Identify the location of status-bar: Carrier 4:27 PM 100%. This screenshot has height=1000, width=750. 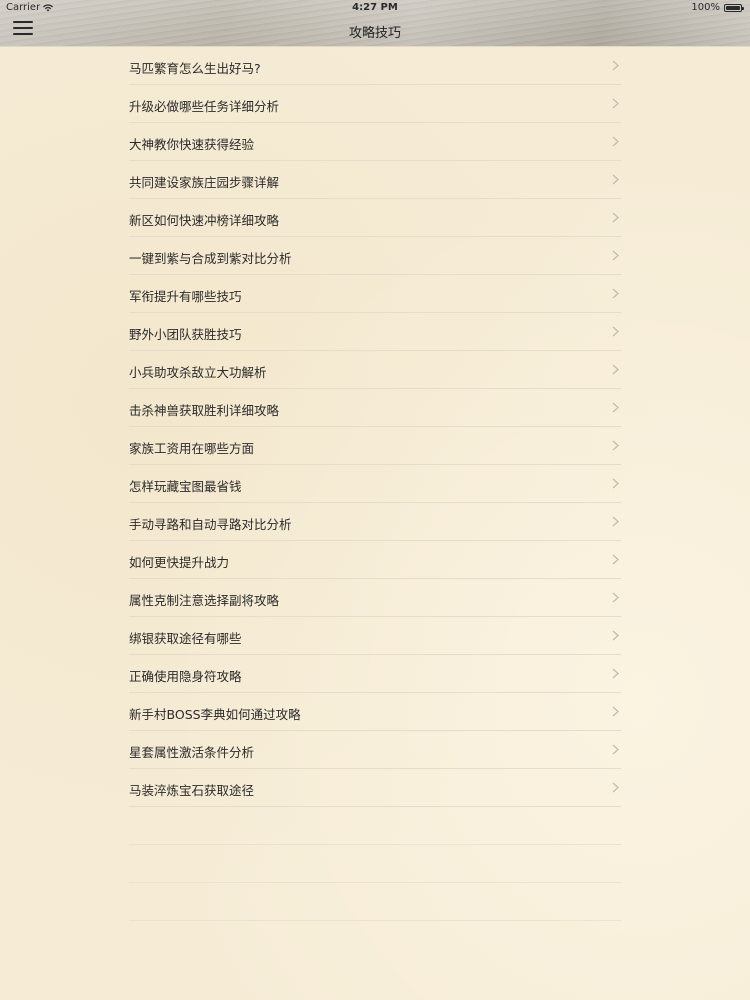
(375, 8).